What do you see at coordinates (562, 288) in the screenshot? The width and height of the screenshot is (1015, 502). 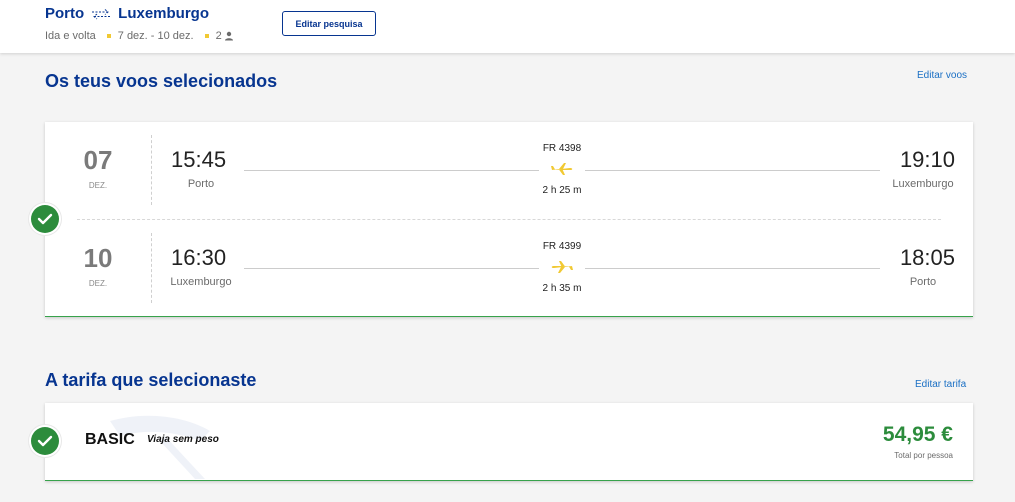 I see `flight-duration: 2 h 35 m` at bounding box center [562, 288].